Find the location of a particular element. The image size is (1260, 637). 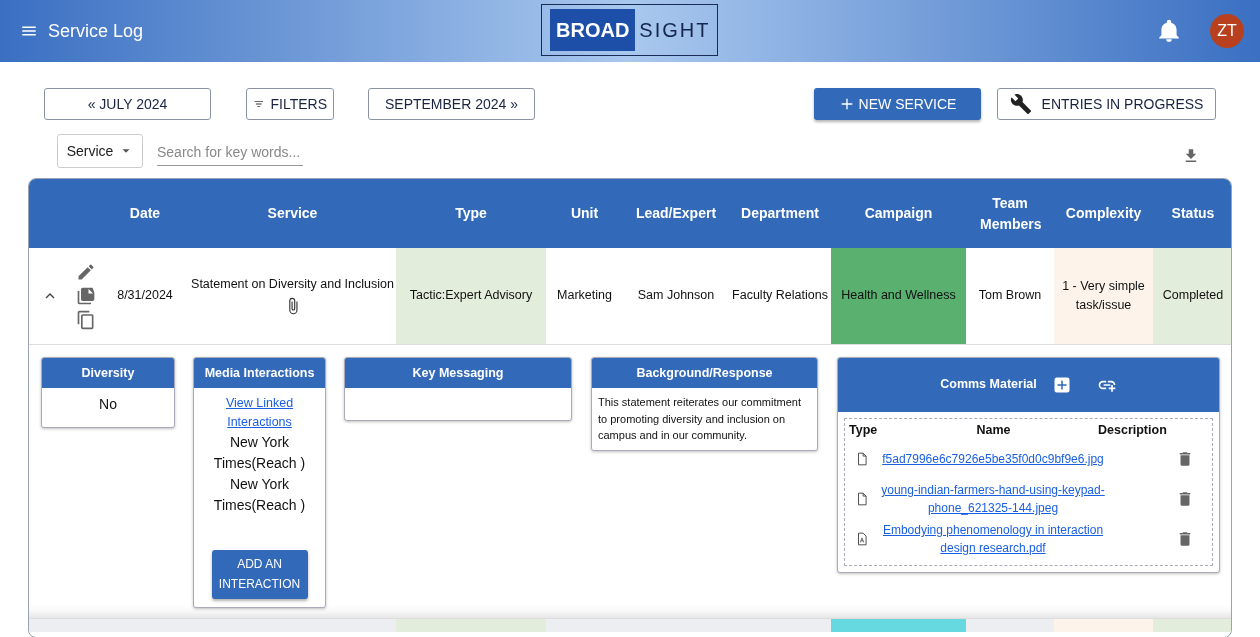

panel-value: No is located at coordinates (108, 405).